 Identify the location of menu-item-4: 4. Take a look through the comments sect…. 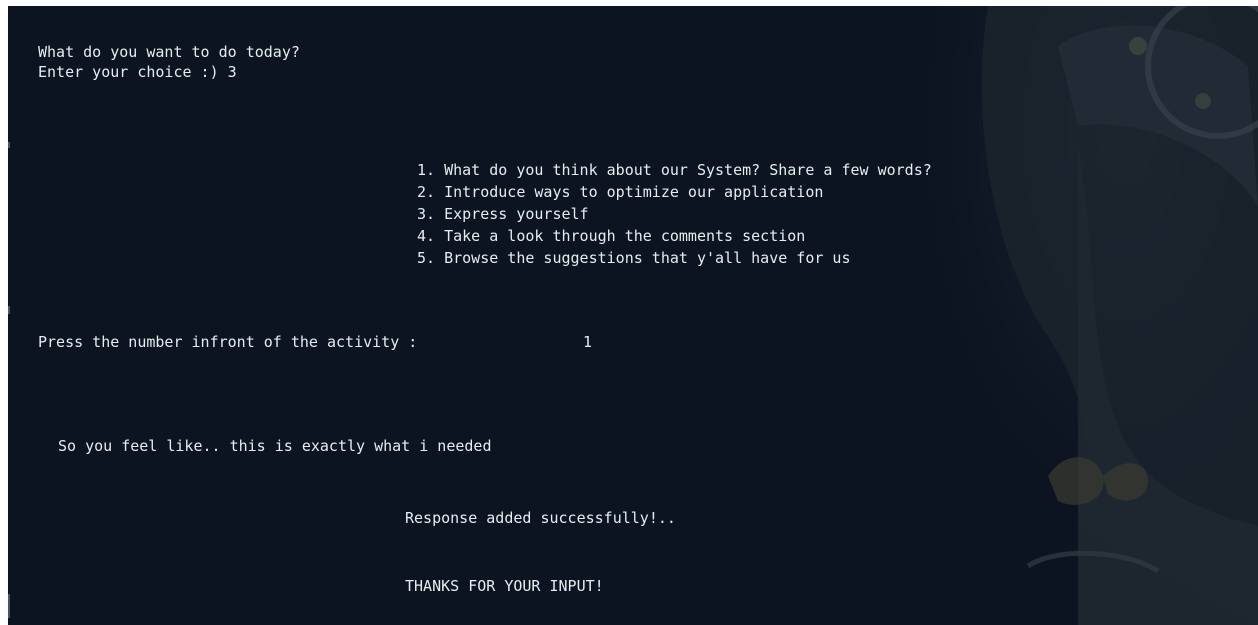
(611, 236).